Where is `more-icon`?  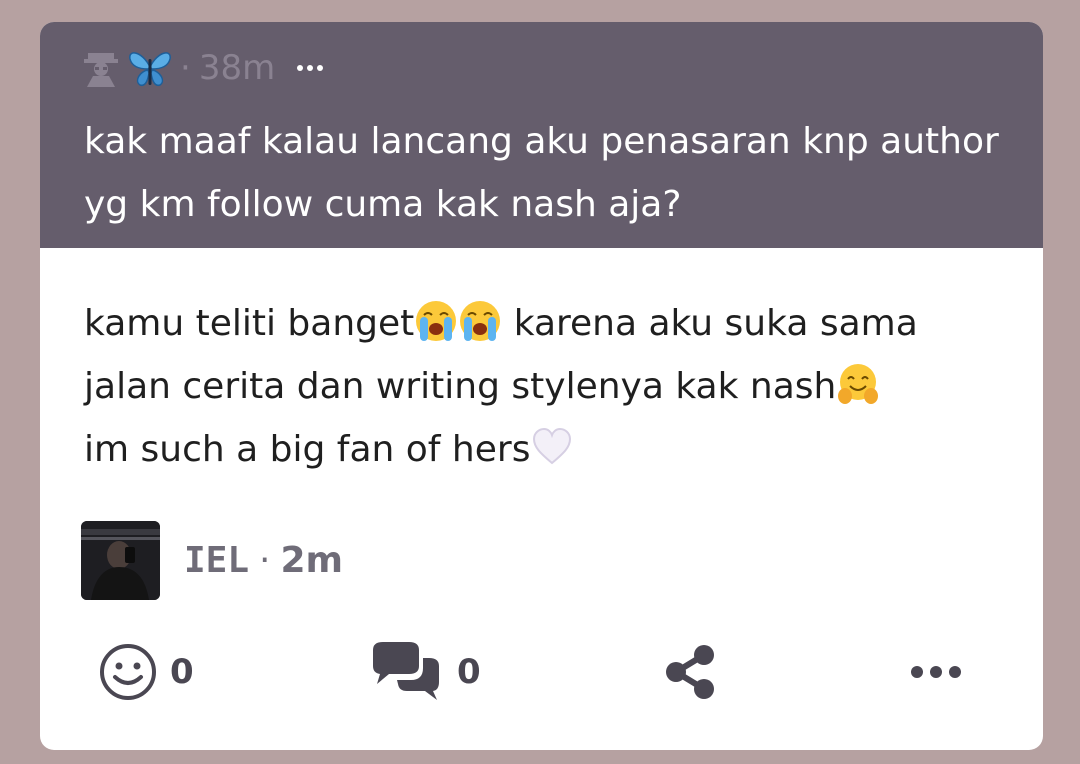
more-icon is located at coordinates (936, 672).